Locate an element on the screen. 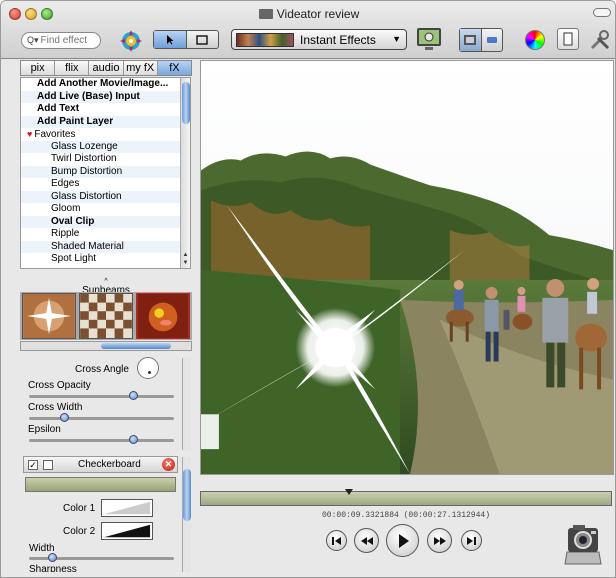  color-wheel-icon is located at coordinates (535, 40).